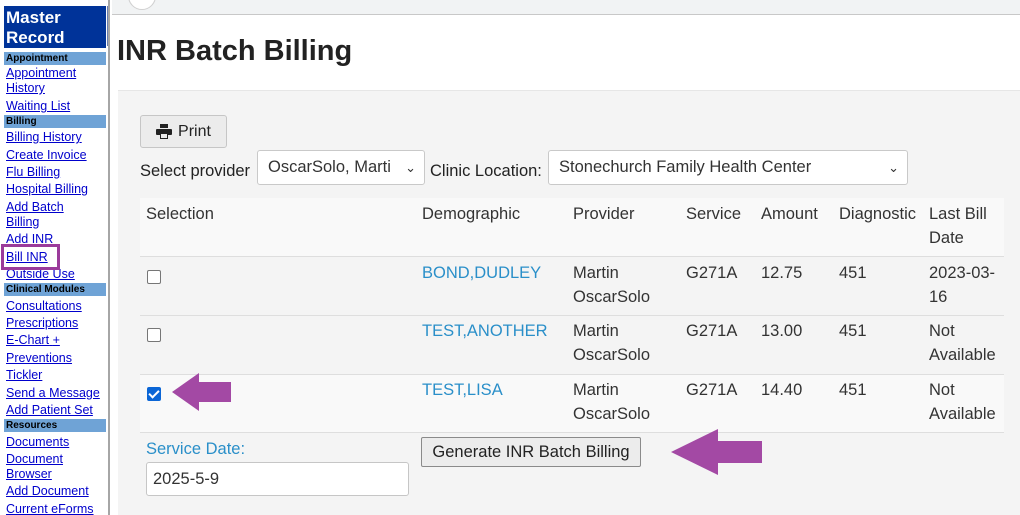 The height and width of the screenshot is (515, 1020). I want to click on echart-plus: +, so click(56, 340).